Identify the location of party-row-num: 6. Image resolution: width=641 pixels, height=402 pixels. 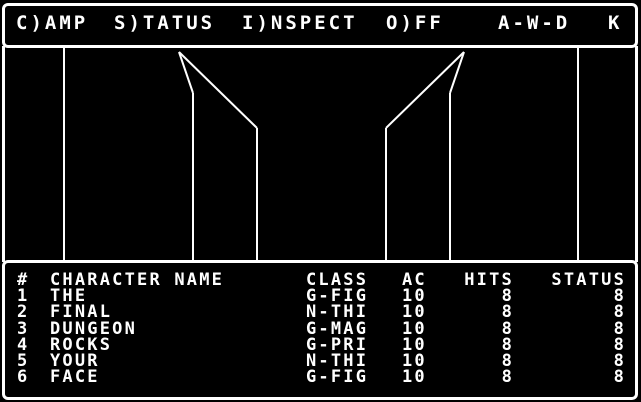
(23, 377).